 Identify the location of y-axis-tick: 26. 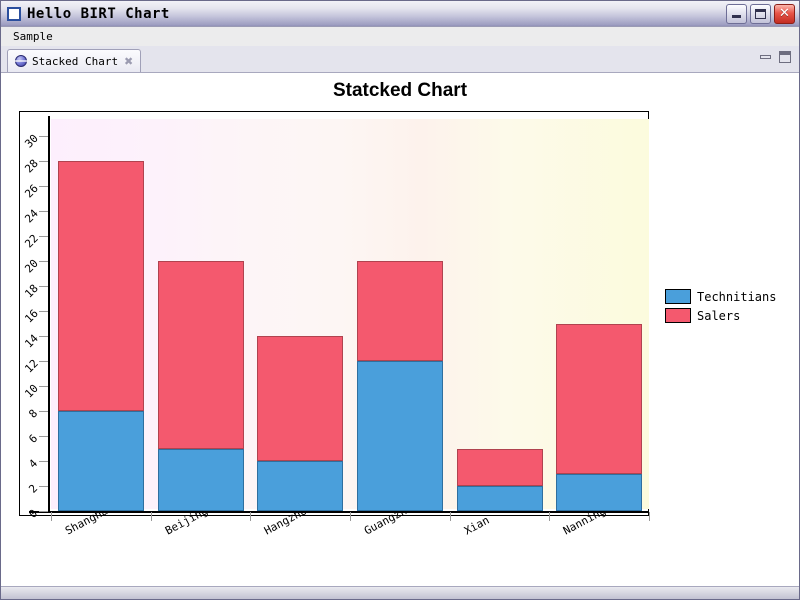
(35, 191).